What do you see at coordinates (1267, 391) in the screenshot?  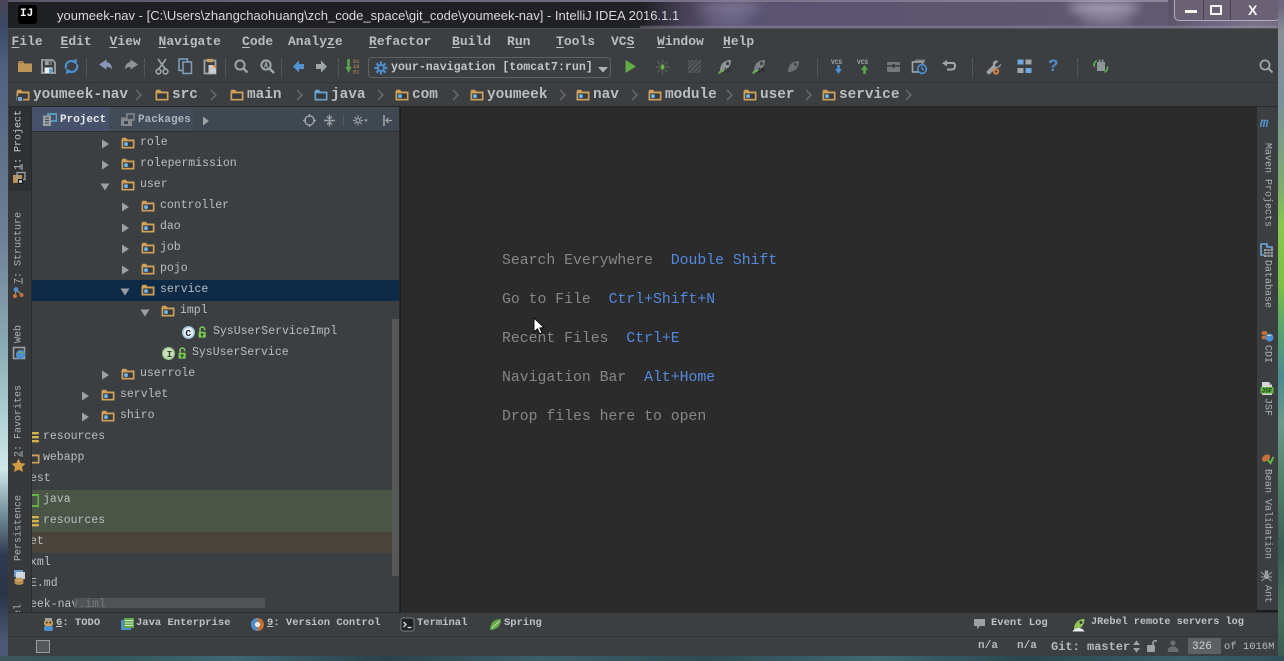 I see `svg-text: JSF` at bounding box center [1267, 391].